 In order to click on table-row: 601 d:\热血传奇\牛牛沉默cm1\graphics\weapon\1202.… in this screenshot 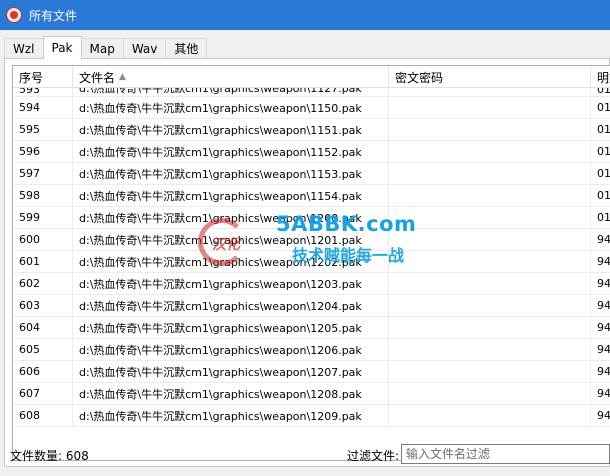, I will do `click(311, 262)`.